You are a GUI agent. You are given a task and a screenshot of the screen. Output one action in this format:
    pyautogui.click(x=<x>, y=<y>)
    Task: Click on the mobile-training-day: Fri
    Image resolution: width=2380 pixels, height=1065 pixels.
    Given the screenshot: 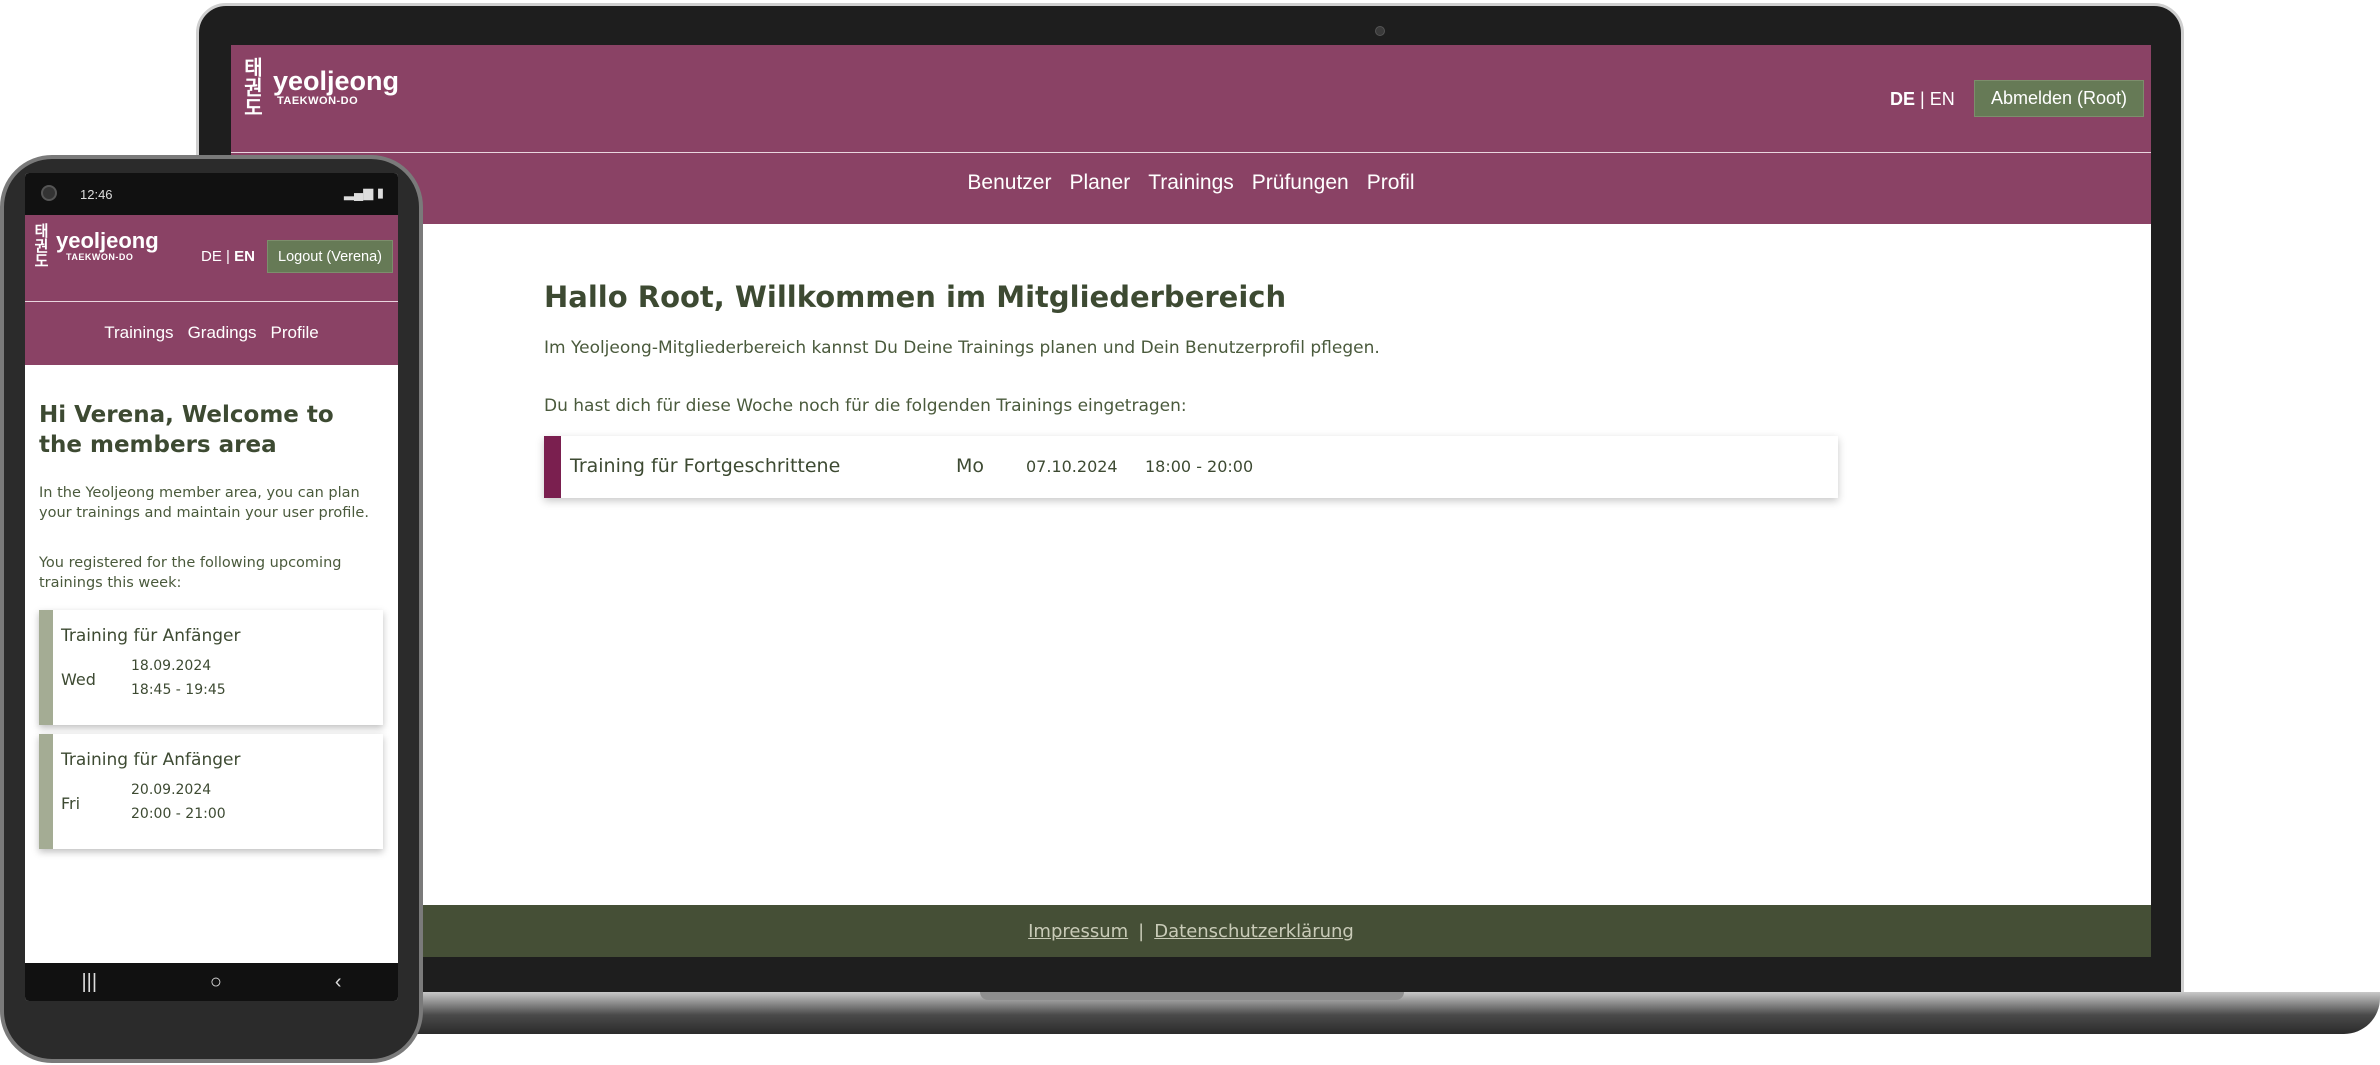 What is the action you would take?
    pyautogui.click(x=71, y=803)
    